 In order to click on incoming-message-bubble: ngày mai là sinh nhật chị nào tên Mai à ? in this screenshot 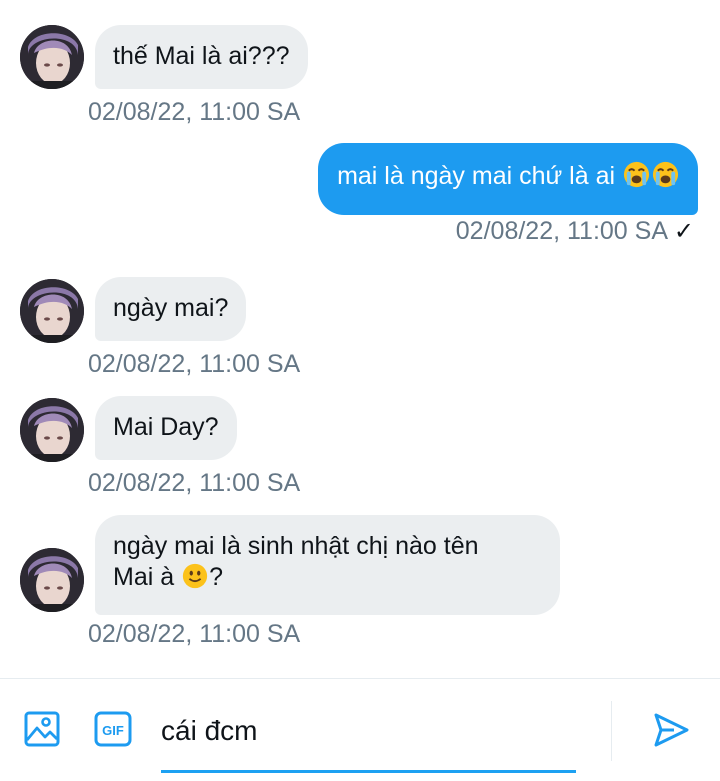, I will do `click(327, 565)`.